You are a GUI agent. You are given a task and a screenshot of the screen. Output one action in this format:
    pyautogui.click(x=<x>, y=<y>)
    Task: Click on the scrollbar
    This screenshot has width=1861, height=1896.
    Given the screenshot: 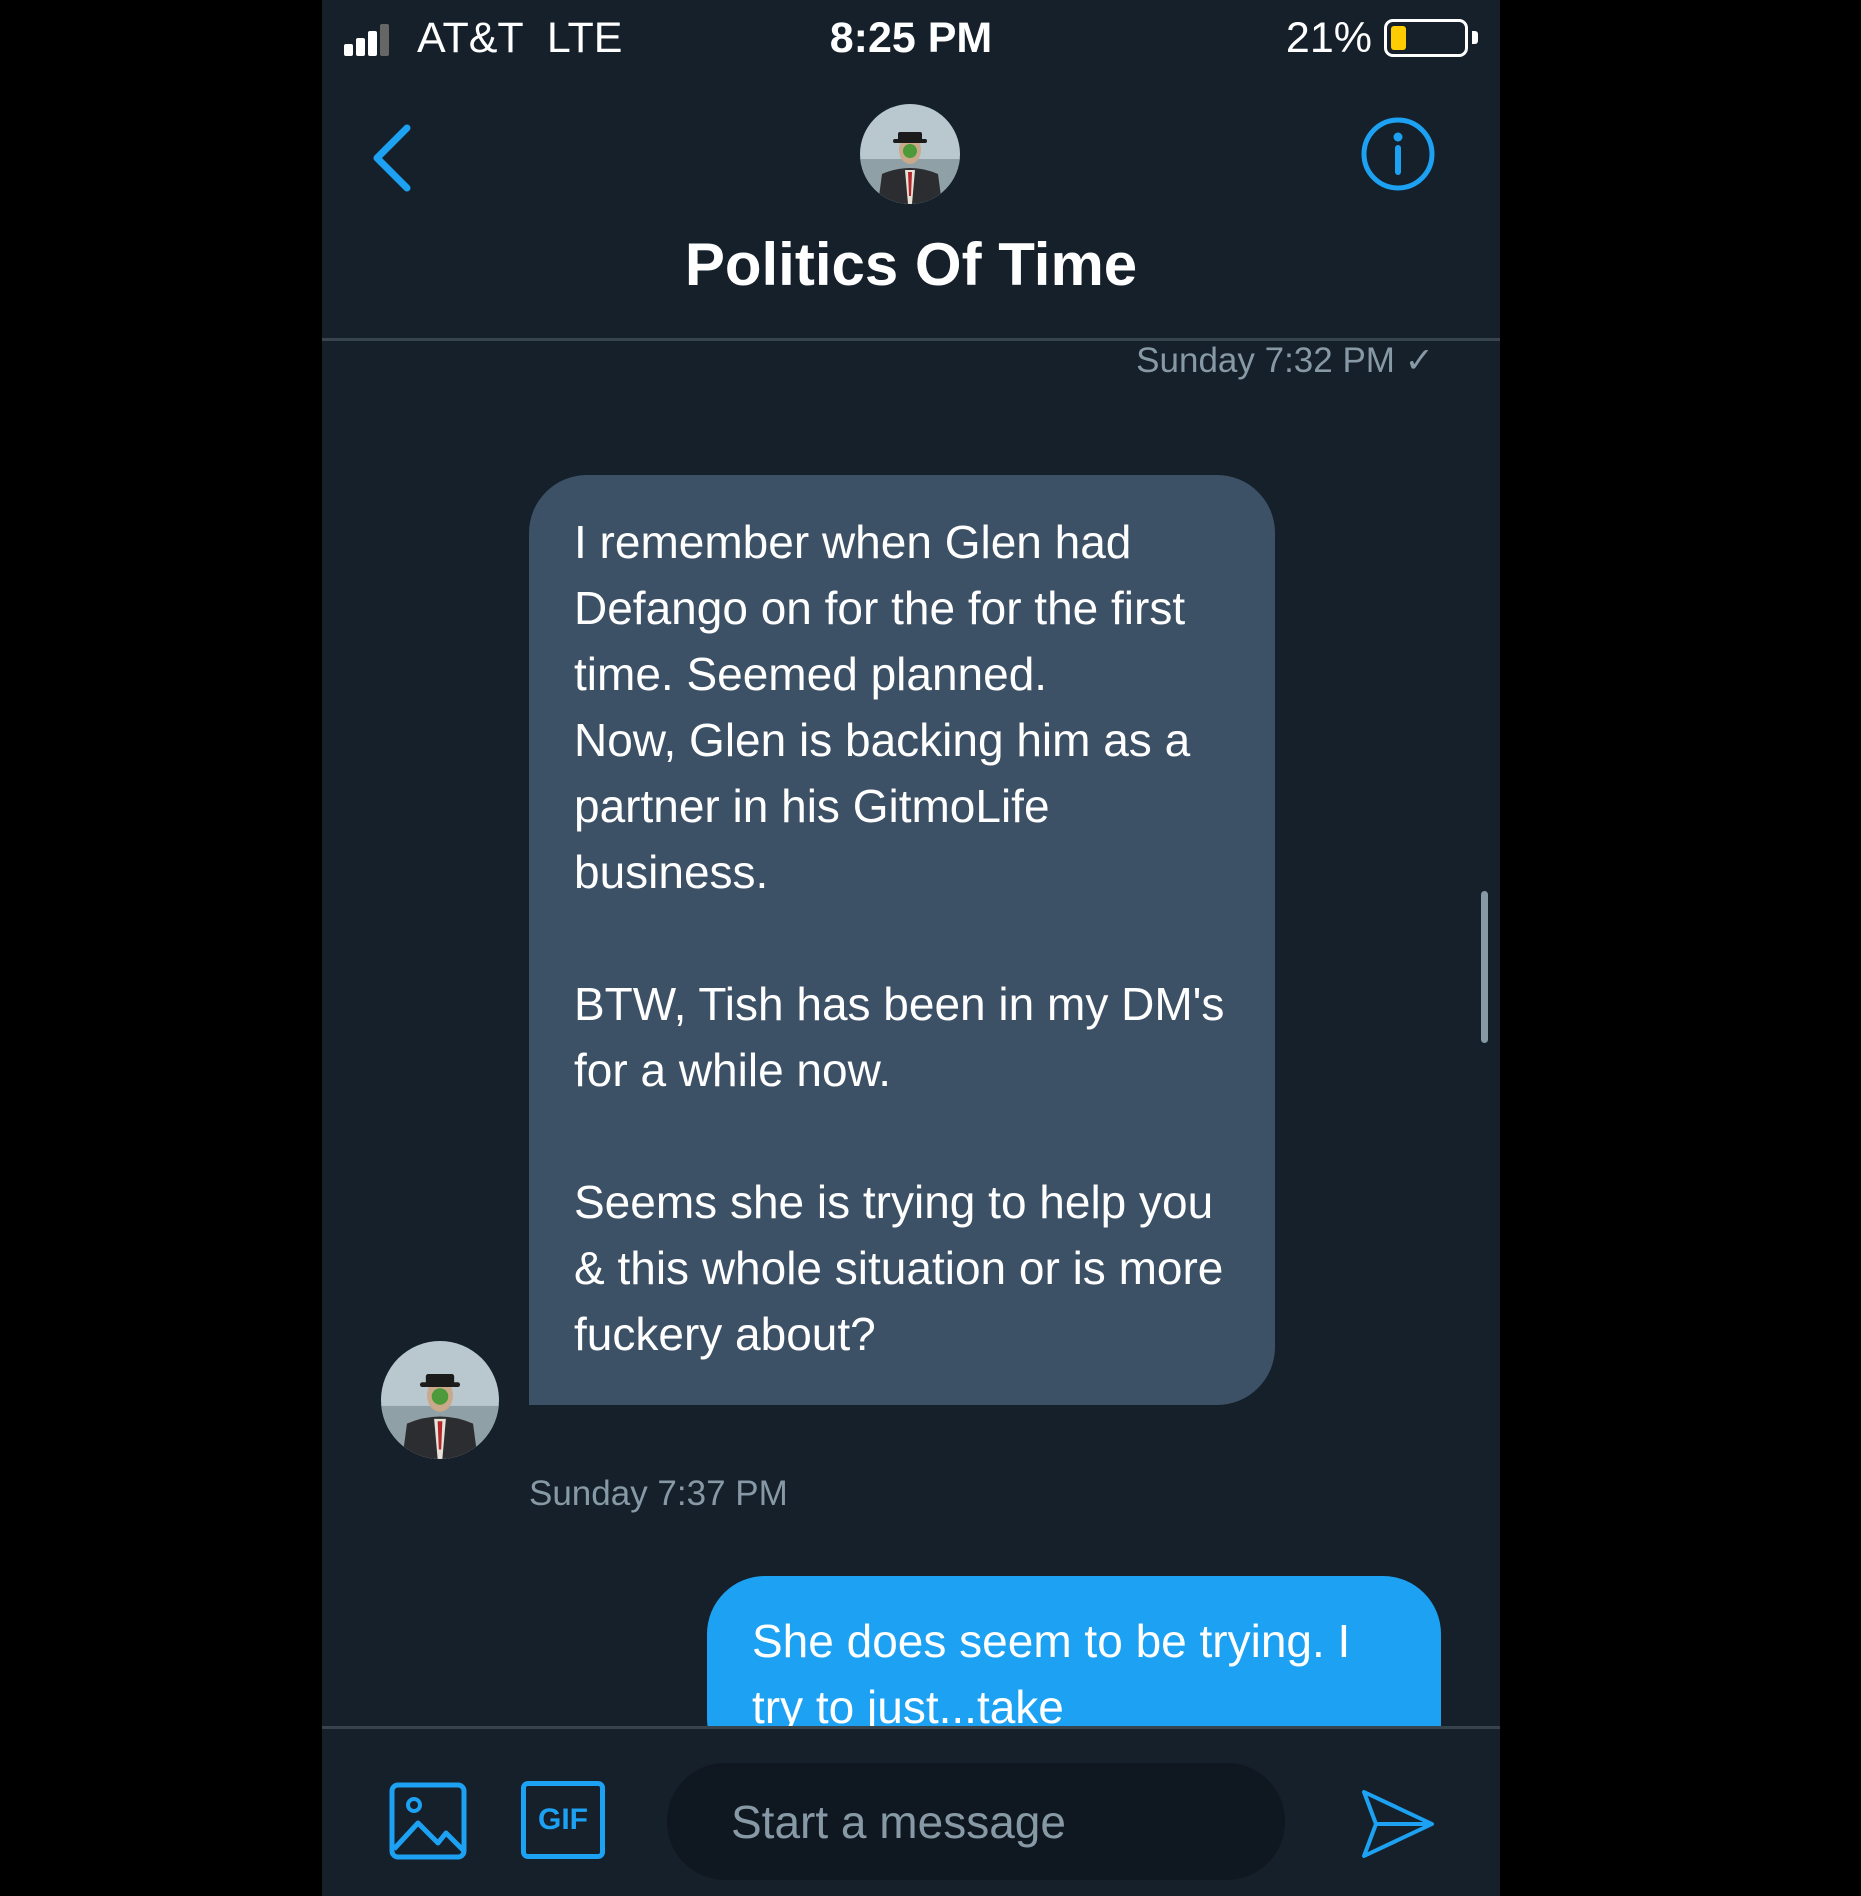 What is the action you would take?
    pyautogui.click(x=1484, y=967)
    